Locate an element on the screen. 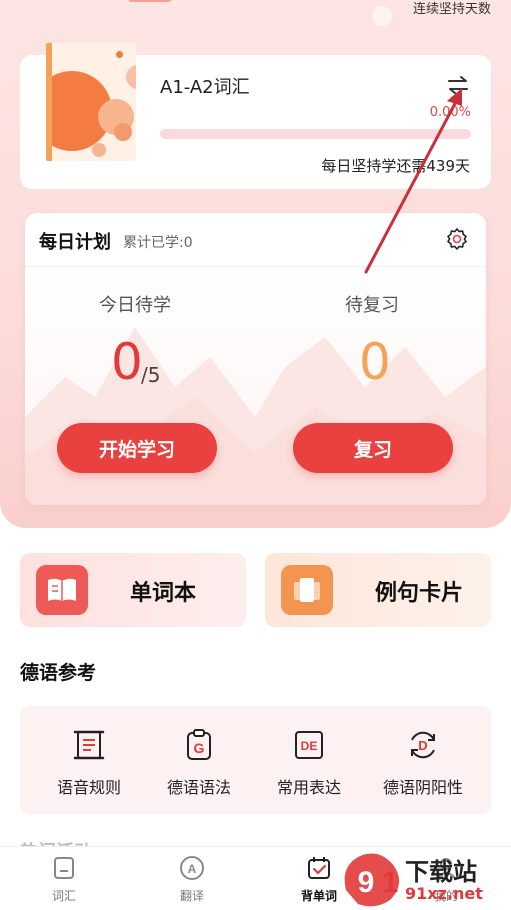  today-pending-count: 0 is located at coordinates (127, 362).